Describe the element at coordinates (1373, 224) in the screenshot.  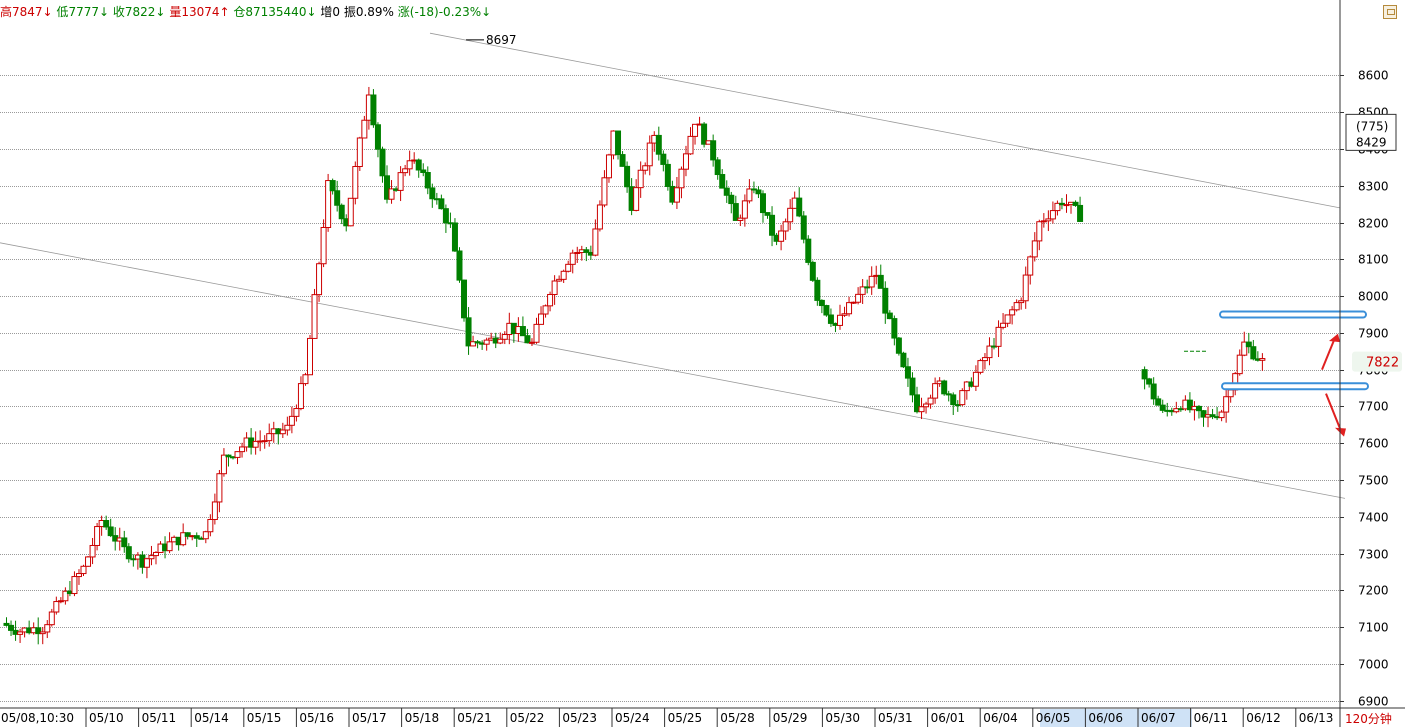
I see `tick-label: 8200` at that location.